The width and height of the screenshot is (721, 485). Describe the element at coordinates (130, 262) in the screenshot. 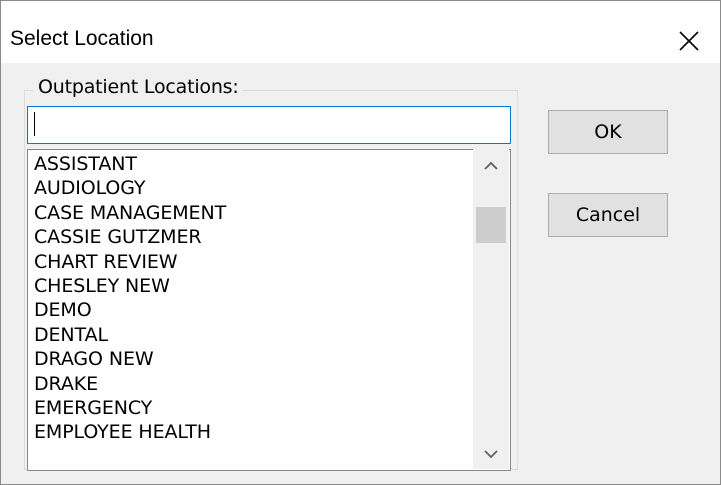

I see `list-item: CHART REVIEW` at that location.